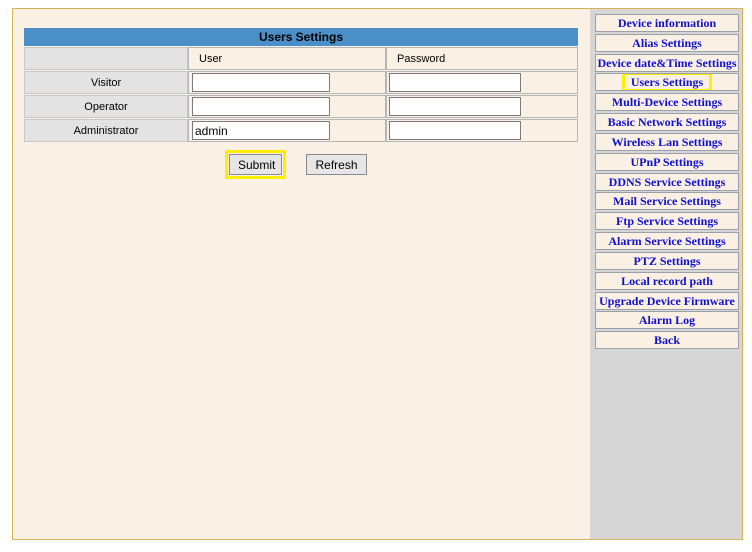  I want to click on administrator-password-input, so click(455, 130).